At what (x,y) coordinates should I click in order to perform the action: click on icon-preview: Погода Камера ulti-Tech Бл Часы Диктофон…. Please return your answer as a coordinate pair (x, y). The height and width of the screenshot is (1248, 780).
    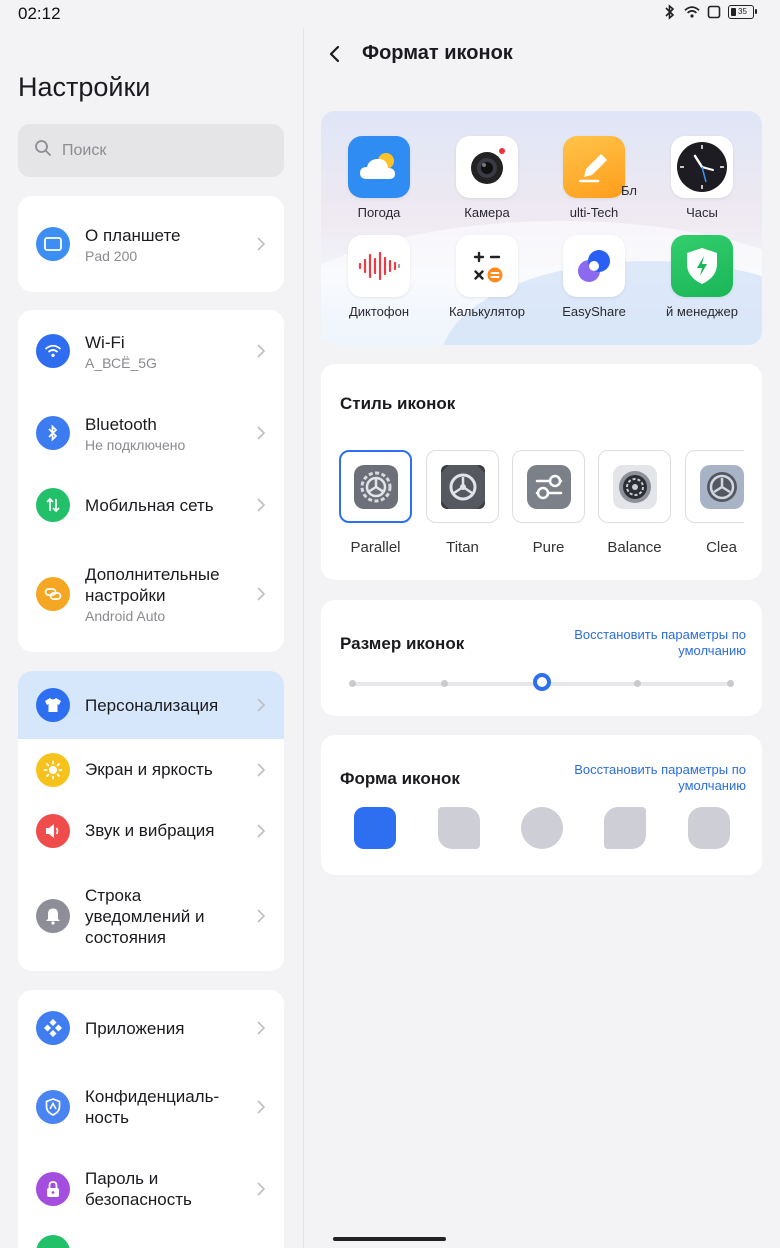
    Looking at the image, I should click on (541, 228).